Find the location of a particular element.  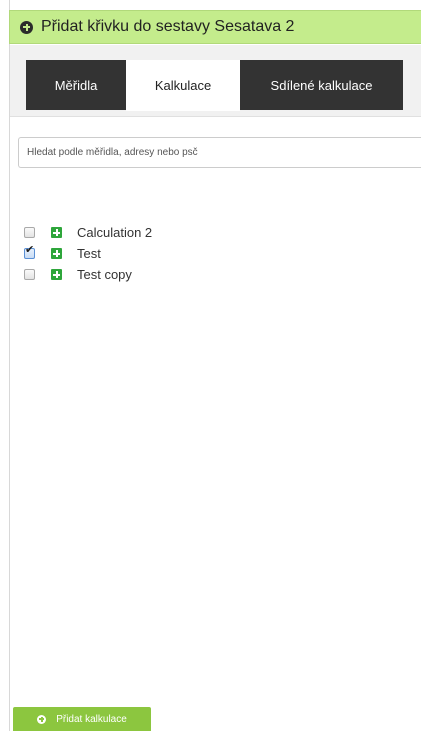

tab-label: Sdílené kalkulace is located at coordinates (321, 85).